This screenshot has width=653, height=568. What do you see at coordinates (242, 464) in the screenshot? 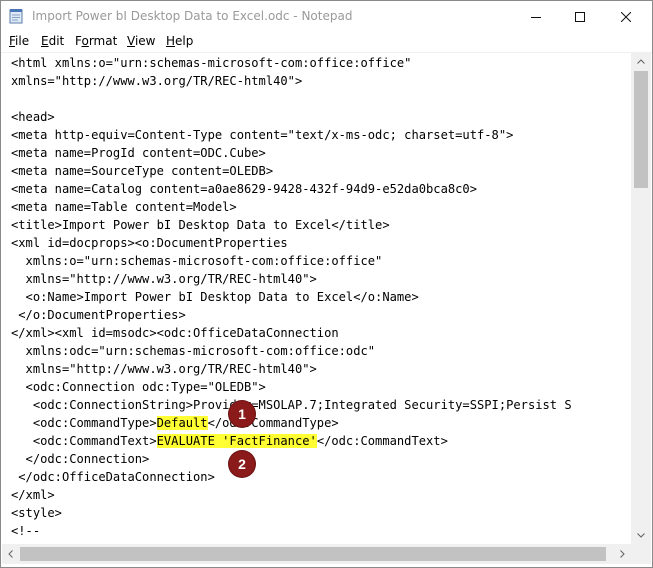
I see `callout-badge-2: 2` at bounding box center [242, 464].